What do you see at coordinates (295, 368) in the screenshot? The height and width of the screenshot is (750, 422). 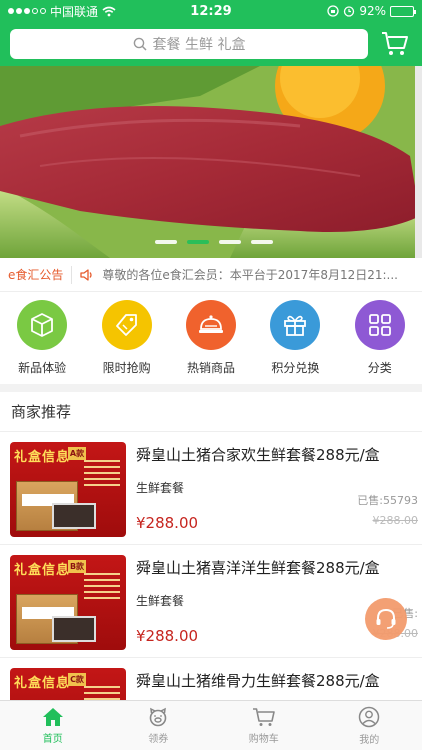 I see `quick-link-label: 积分兑换` at bounding box center [295, 368].